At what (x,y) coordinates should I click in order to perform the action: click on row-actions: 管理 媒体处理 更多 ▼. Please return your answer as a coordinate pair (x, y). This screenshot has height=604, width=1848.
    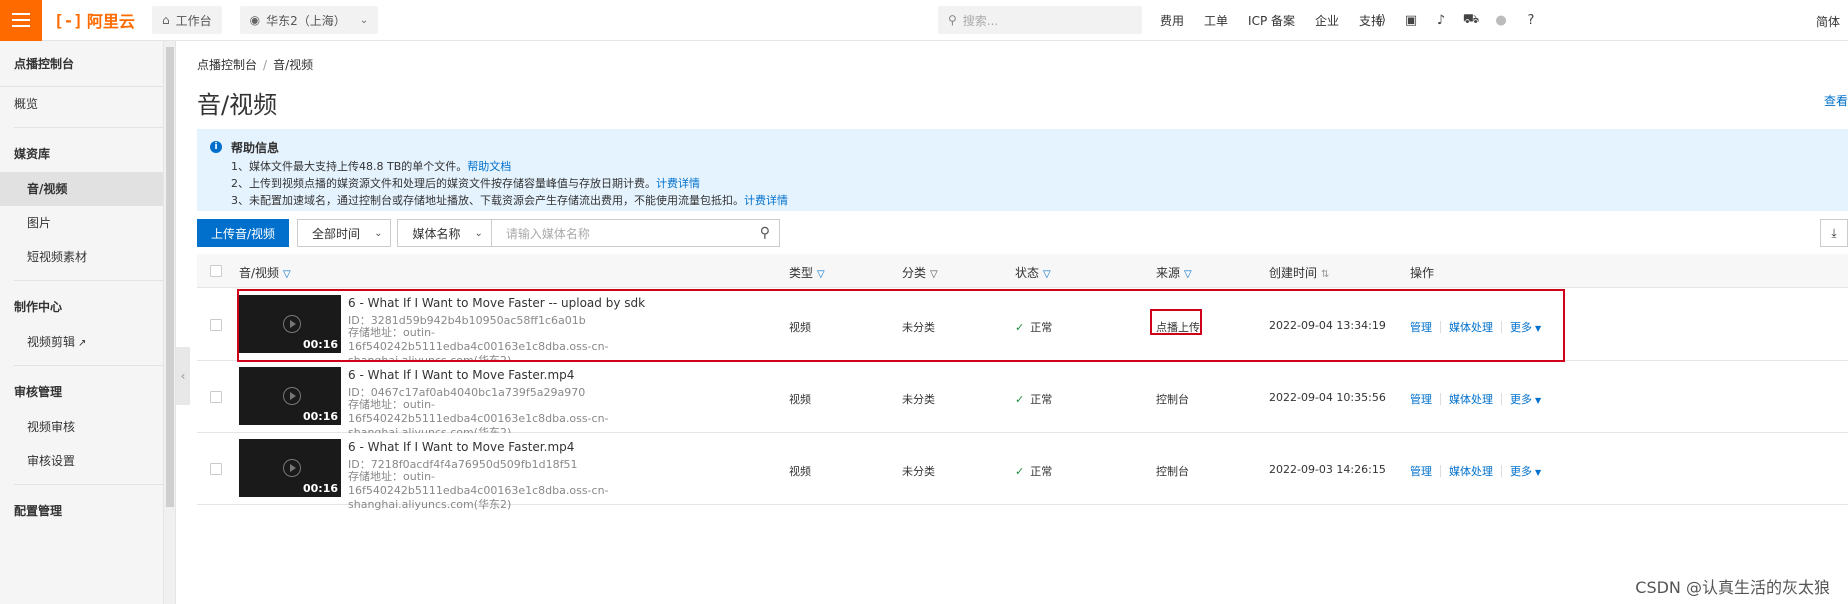
    Looking at the image, I should click on (1475, 471).